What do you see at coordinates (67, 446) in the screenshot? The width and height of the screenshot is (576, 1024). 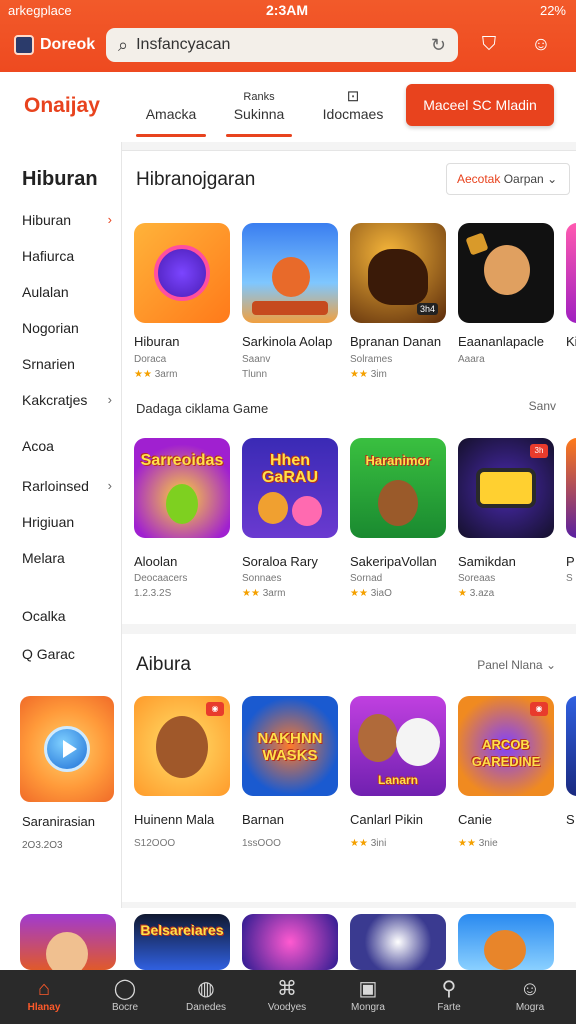 I see `sidebar-item: Acoa` at bounding box center [67, 446].